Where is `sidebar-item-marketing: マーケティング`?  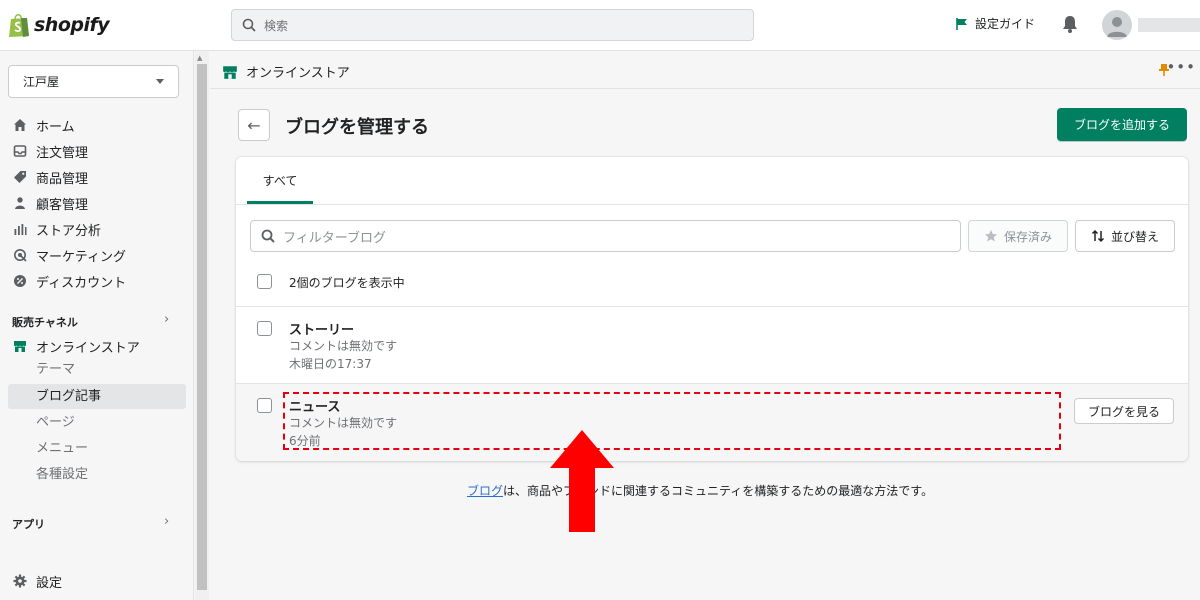
sidebar-item-marketing: マーケティング is located at coordinates (69, 255).